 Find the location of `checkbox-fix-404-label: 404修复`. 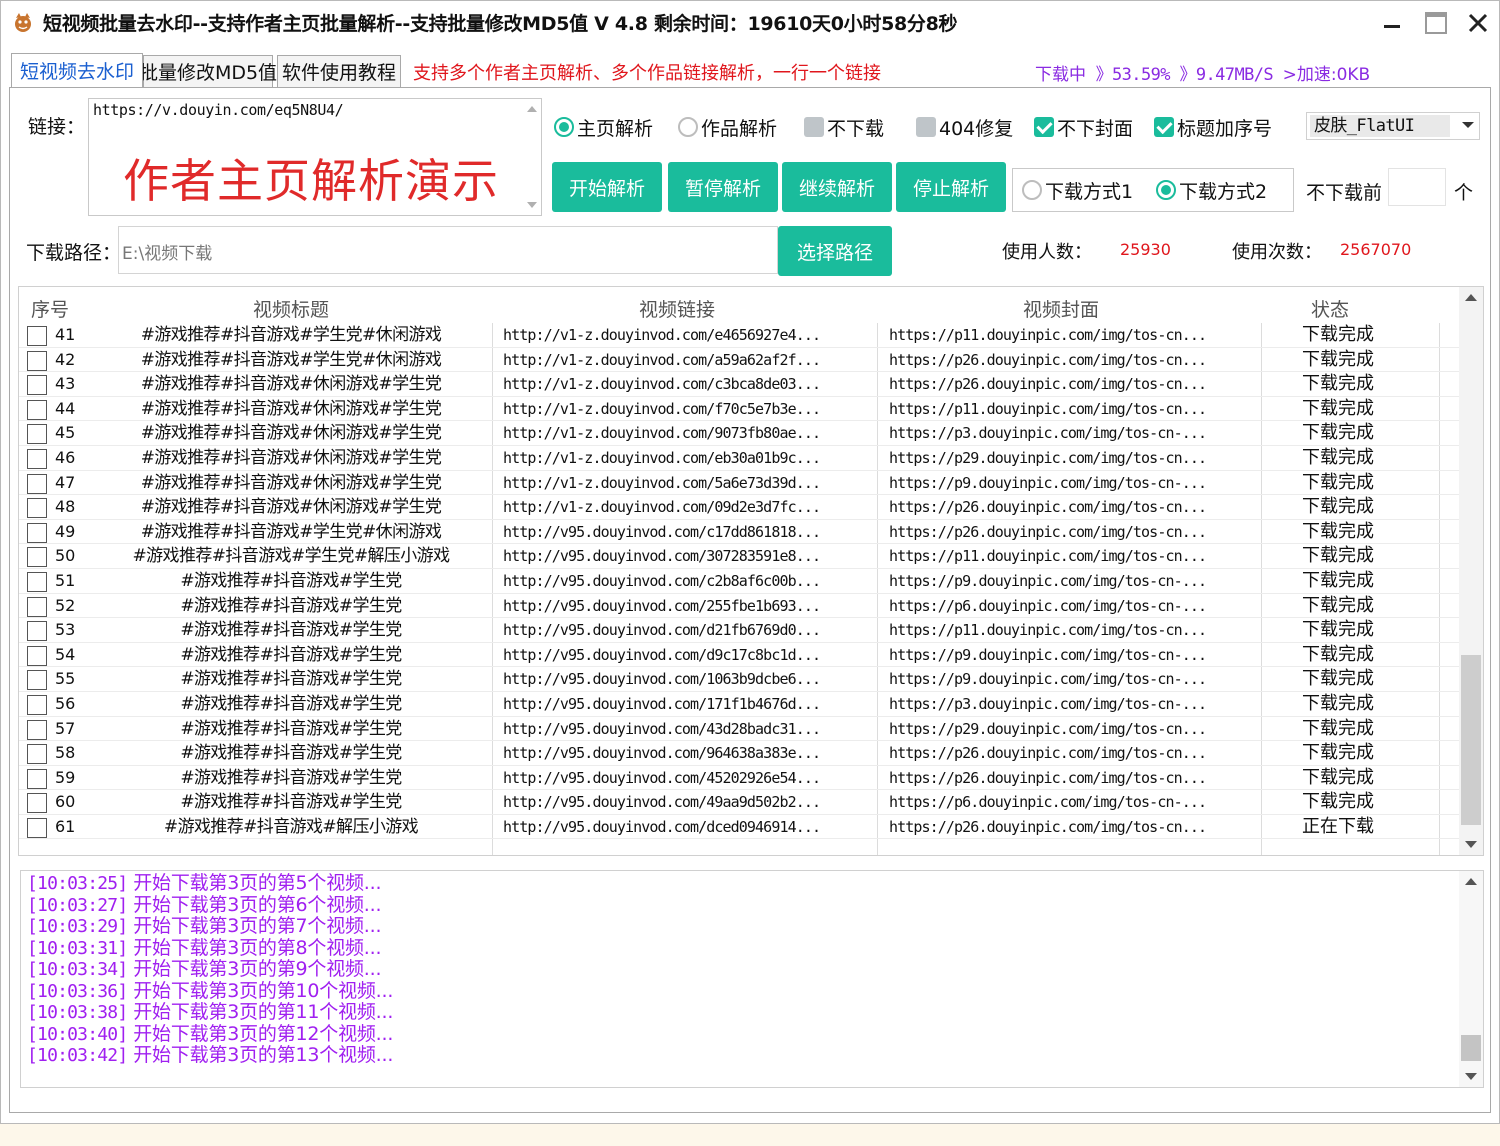

checkbox-fix-404-label: 404修复 is located at coordinates (976, 128).